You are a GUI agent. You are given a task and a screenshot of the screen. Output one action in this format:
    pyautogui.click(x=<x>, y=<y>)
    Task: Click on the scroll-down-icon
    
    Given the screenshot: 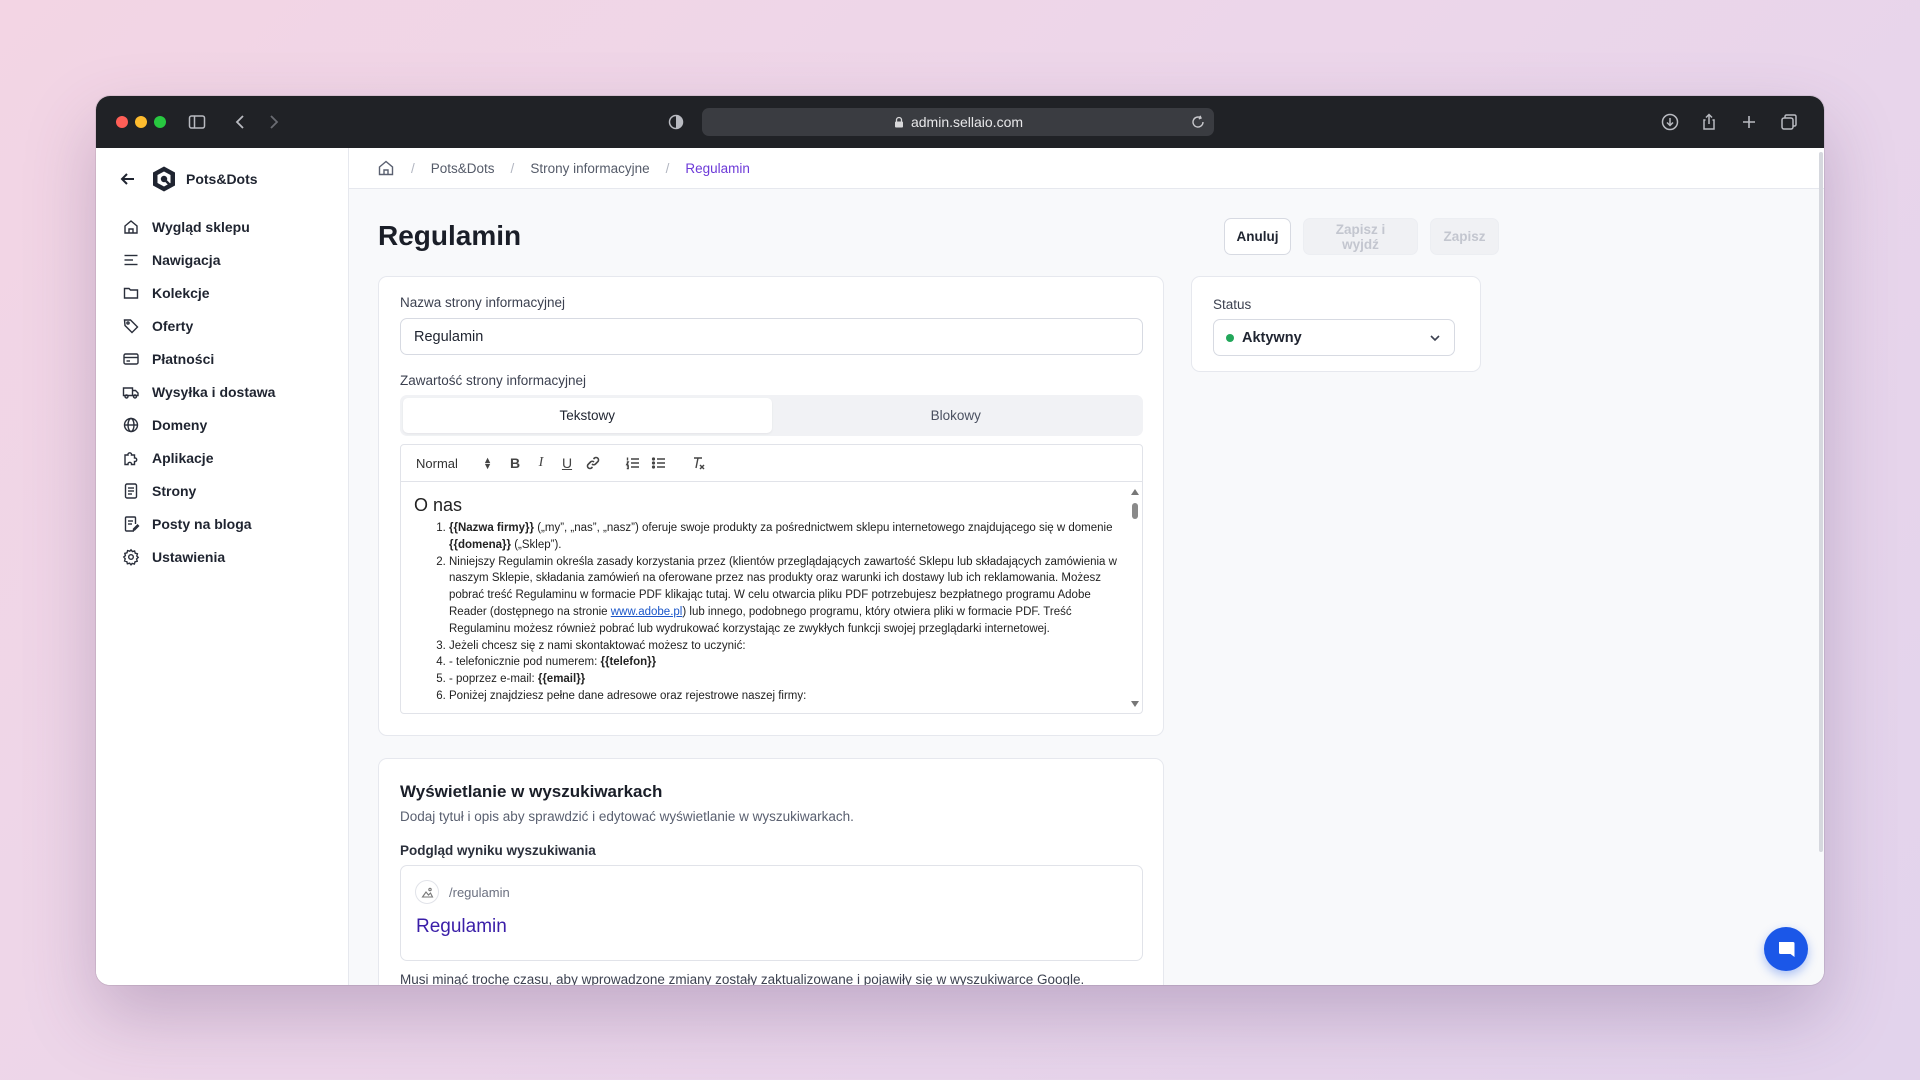 What is the action you would take?
    pyautogui.click(x=1135, y=704)
    